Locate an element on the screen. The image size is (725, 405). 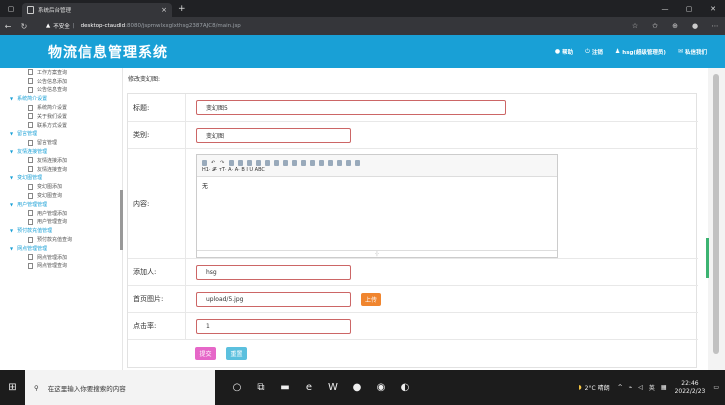
reload-icon: ↻ is located at coordinates (24, 26).